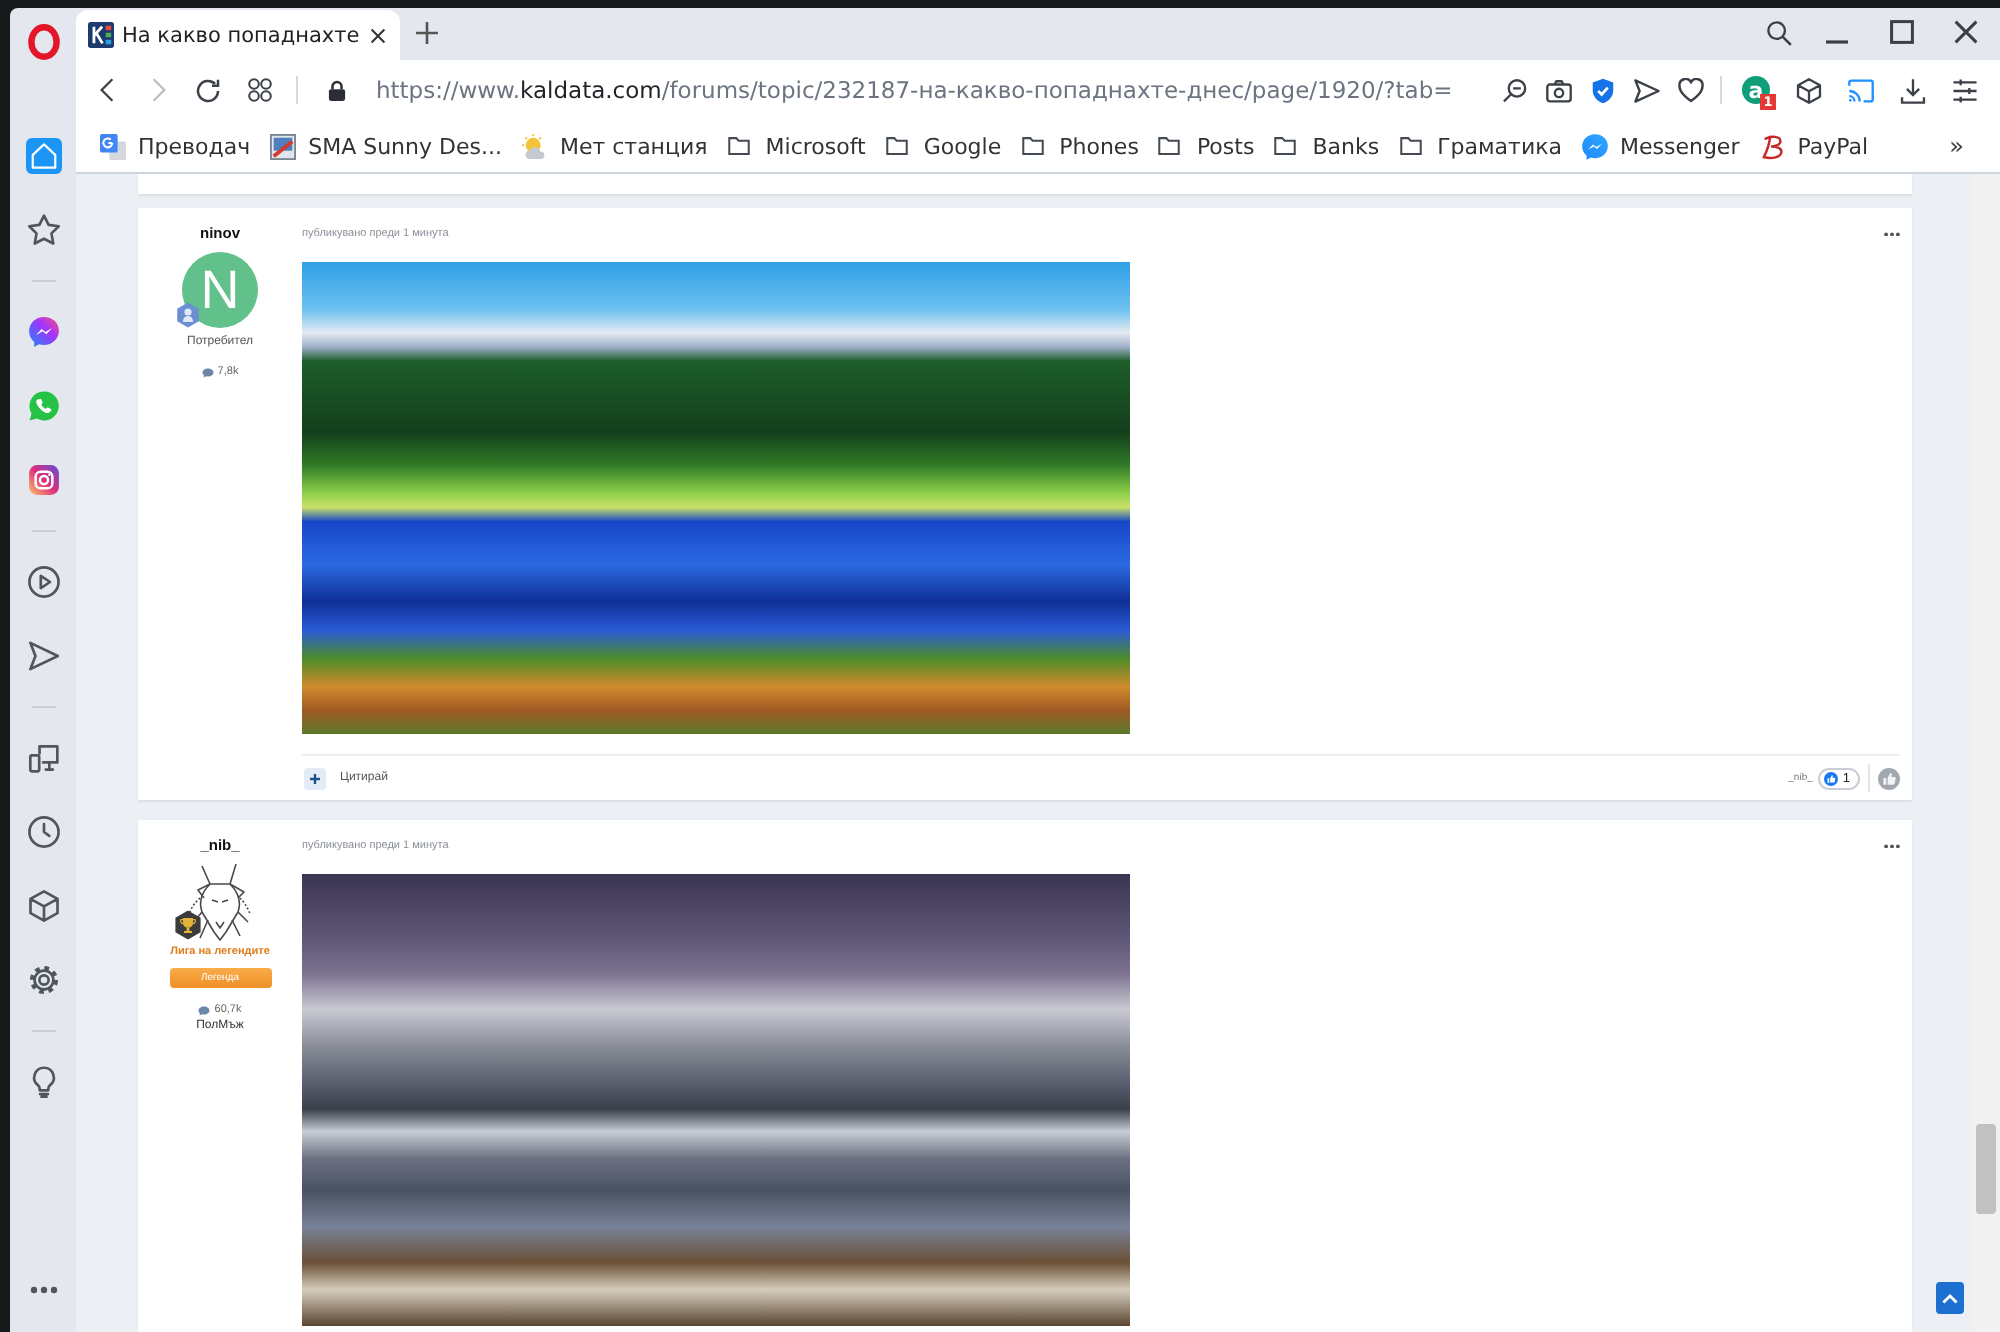 This screenshot has width=2000, height=1332. I want to click on maximize-icon, so click(1902, 32).